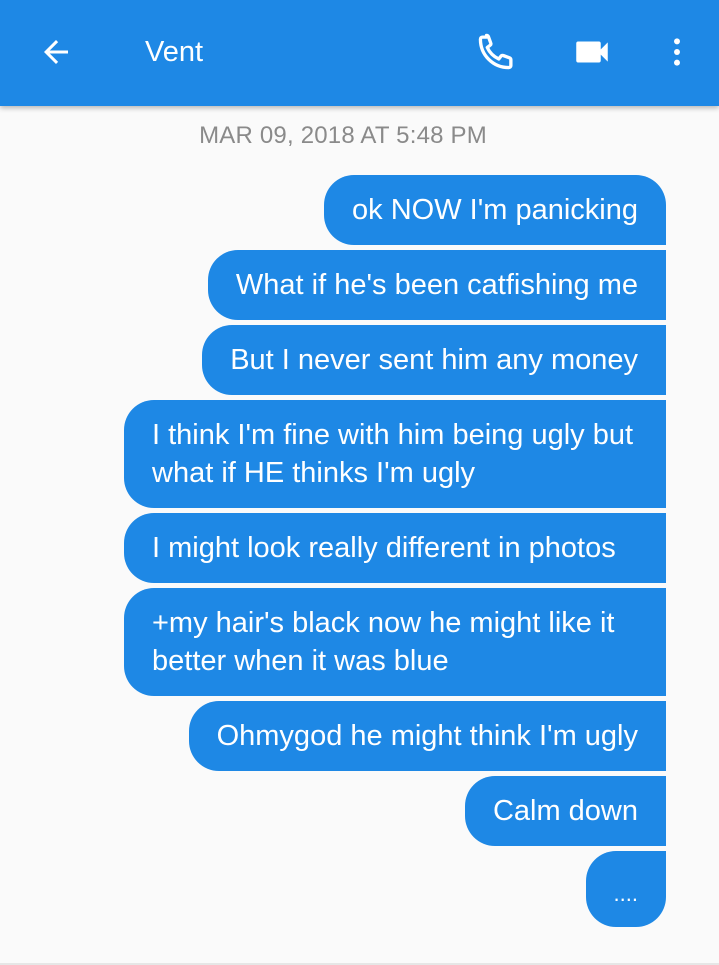 This screenshot has height=965, width=719. What do you see at coordinates (395, 548) in the screenshot?
I see `message-bubble: I might look really different in photos` at bounding box center [395, 548].